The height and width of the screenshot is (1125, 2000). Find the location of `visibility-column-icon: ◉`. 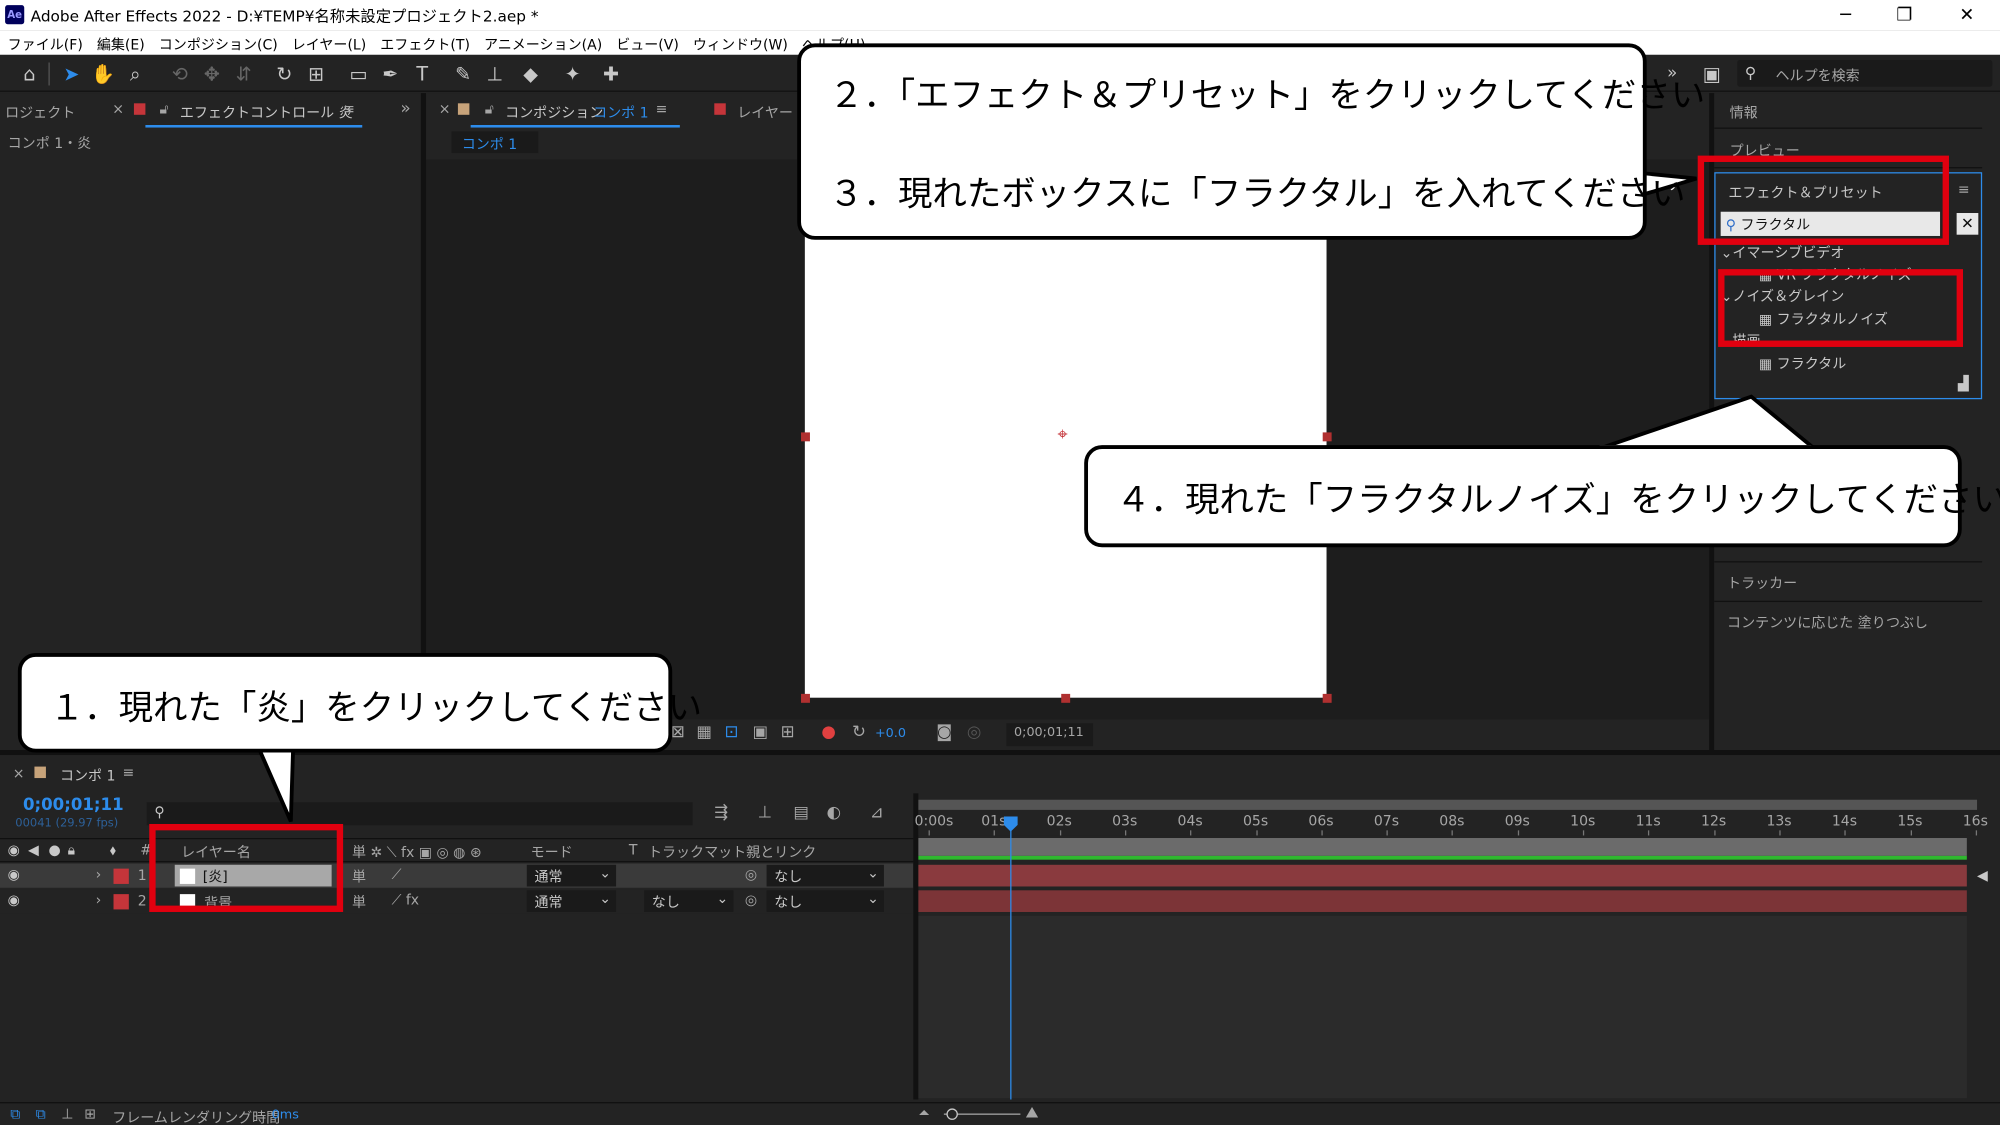

visibility-column-icon: ◉ is located at coordinates (14, 850).